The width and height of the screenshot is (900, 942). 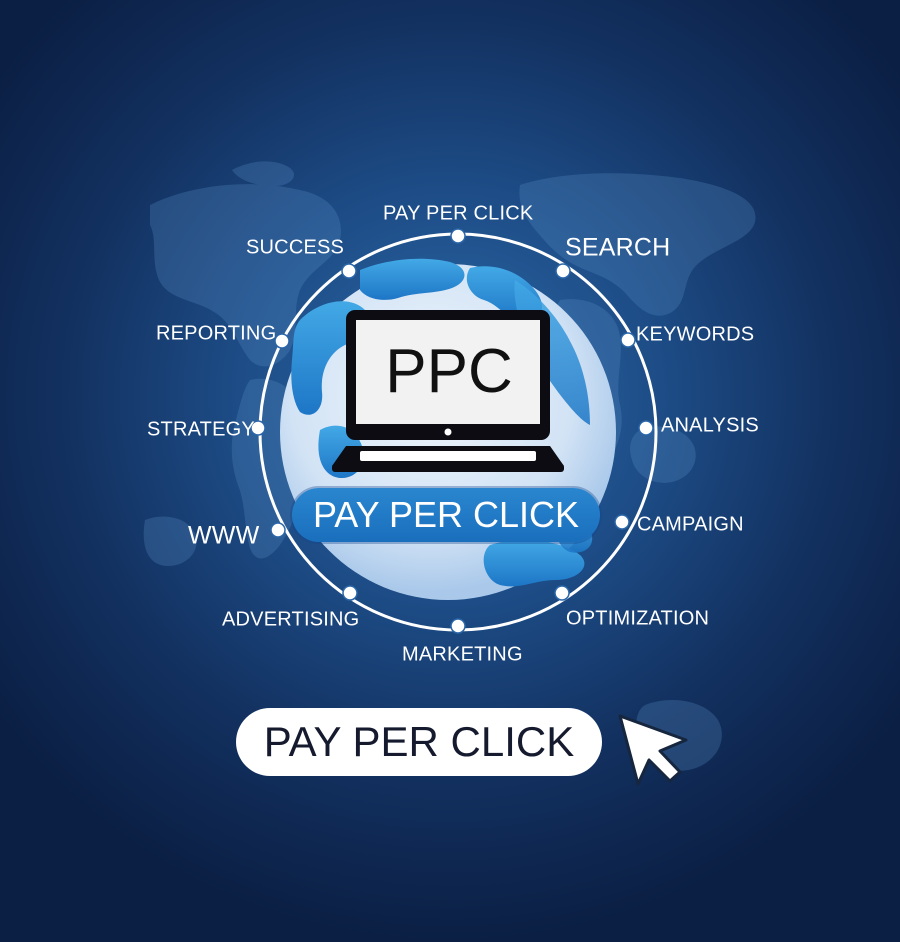 What do you see at coordinates (216, 333) in the screenshot?
I see `ring-label-reporting: REPORTING` at bounding box center [216, 333].